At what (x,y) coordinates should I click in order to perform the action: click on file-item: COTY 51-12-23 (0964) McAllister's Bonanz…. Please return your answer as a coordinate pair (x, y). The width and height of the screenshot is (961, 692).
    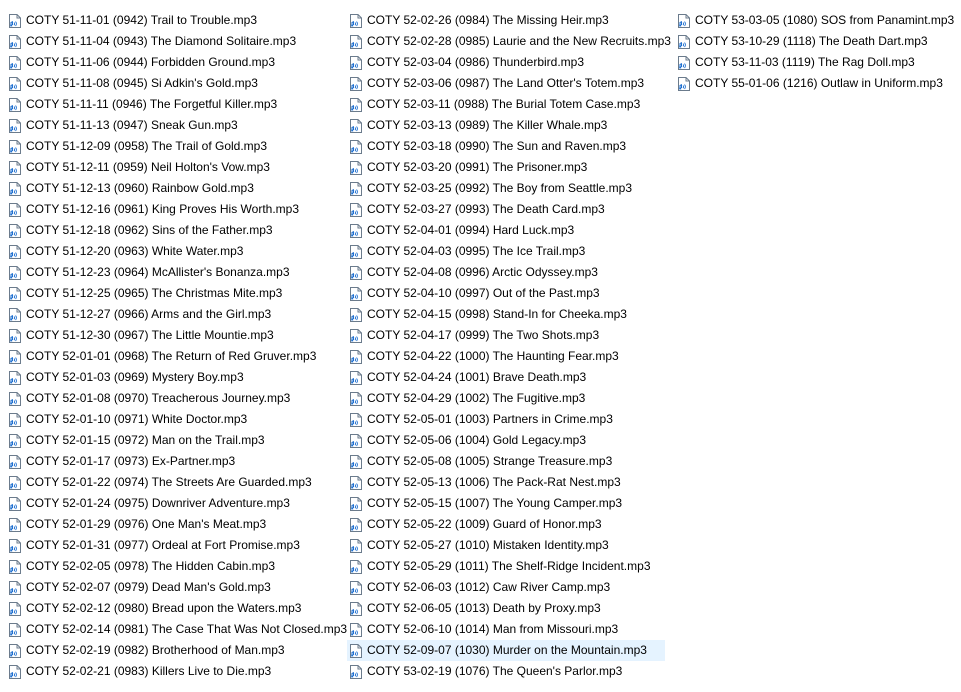
    Looking at the image, I should click on (173, 272).